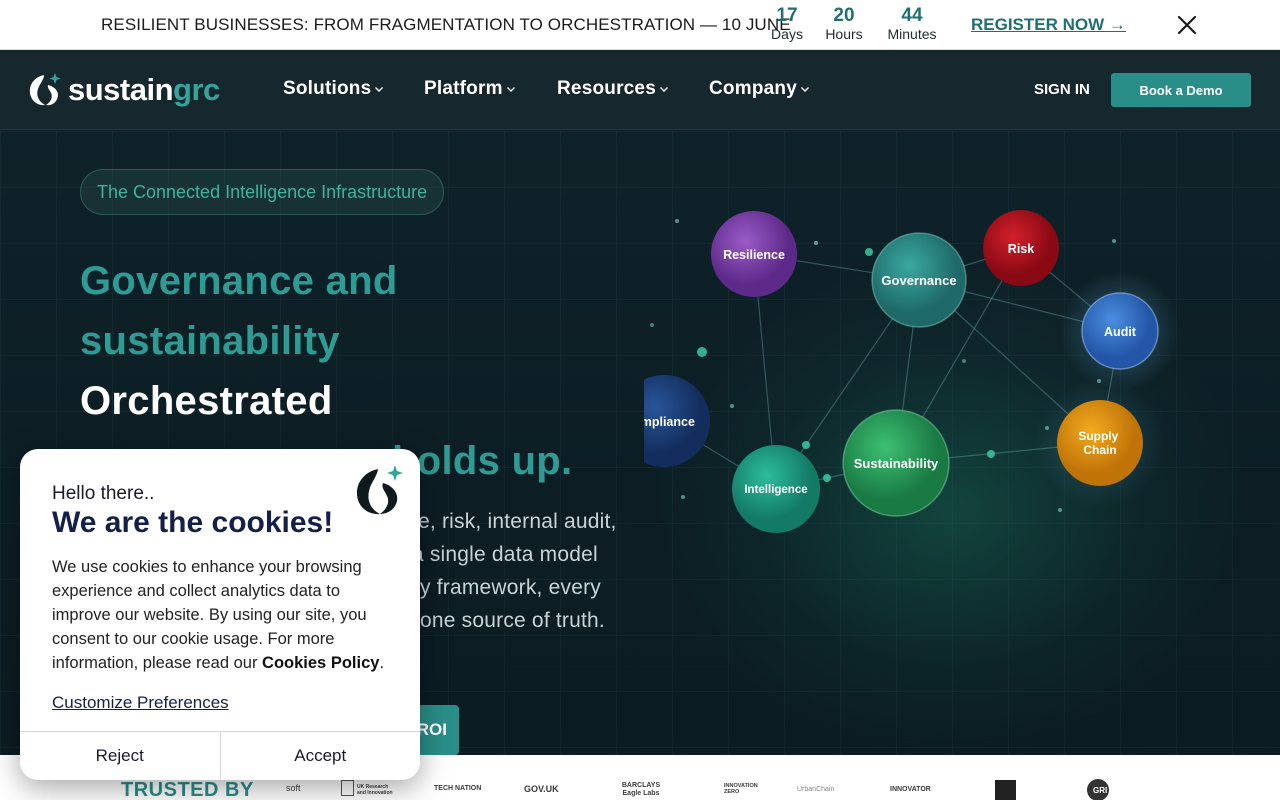 This screenshot has width=1280, height=800. What do you see at coordinates (541, 789) in the screenshot?
I see `partner-logo-gov-uk: GOV.UK` at bounding box center [541, 789].